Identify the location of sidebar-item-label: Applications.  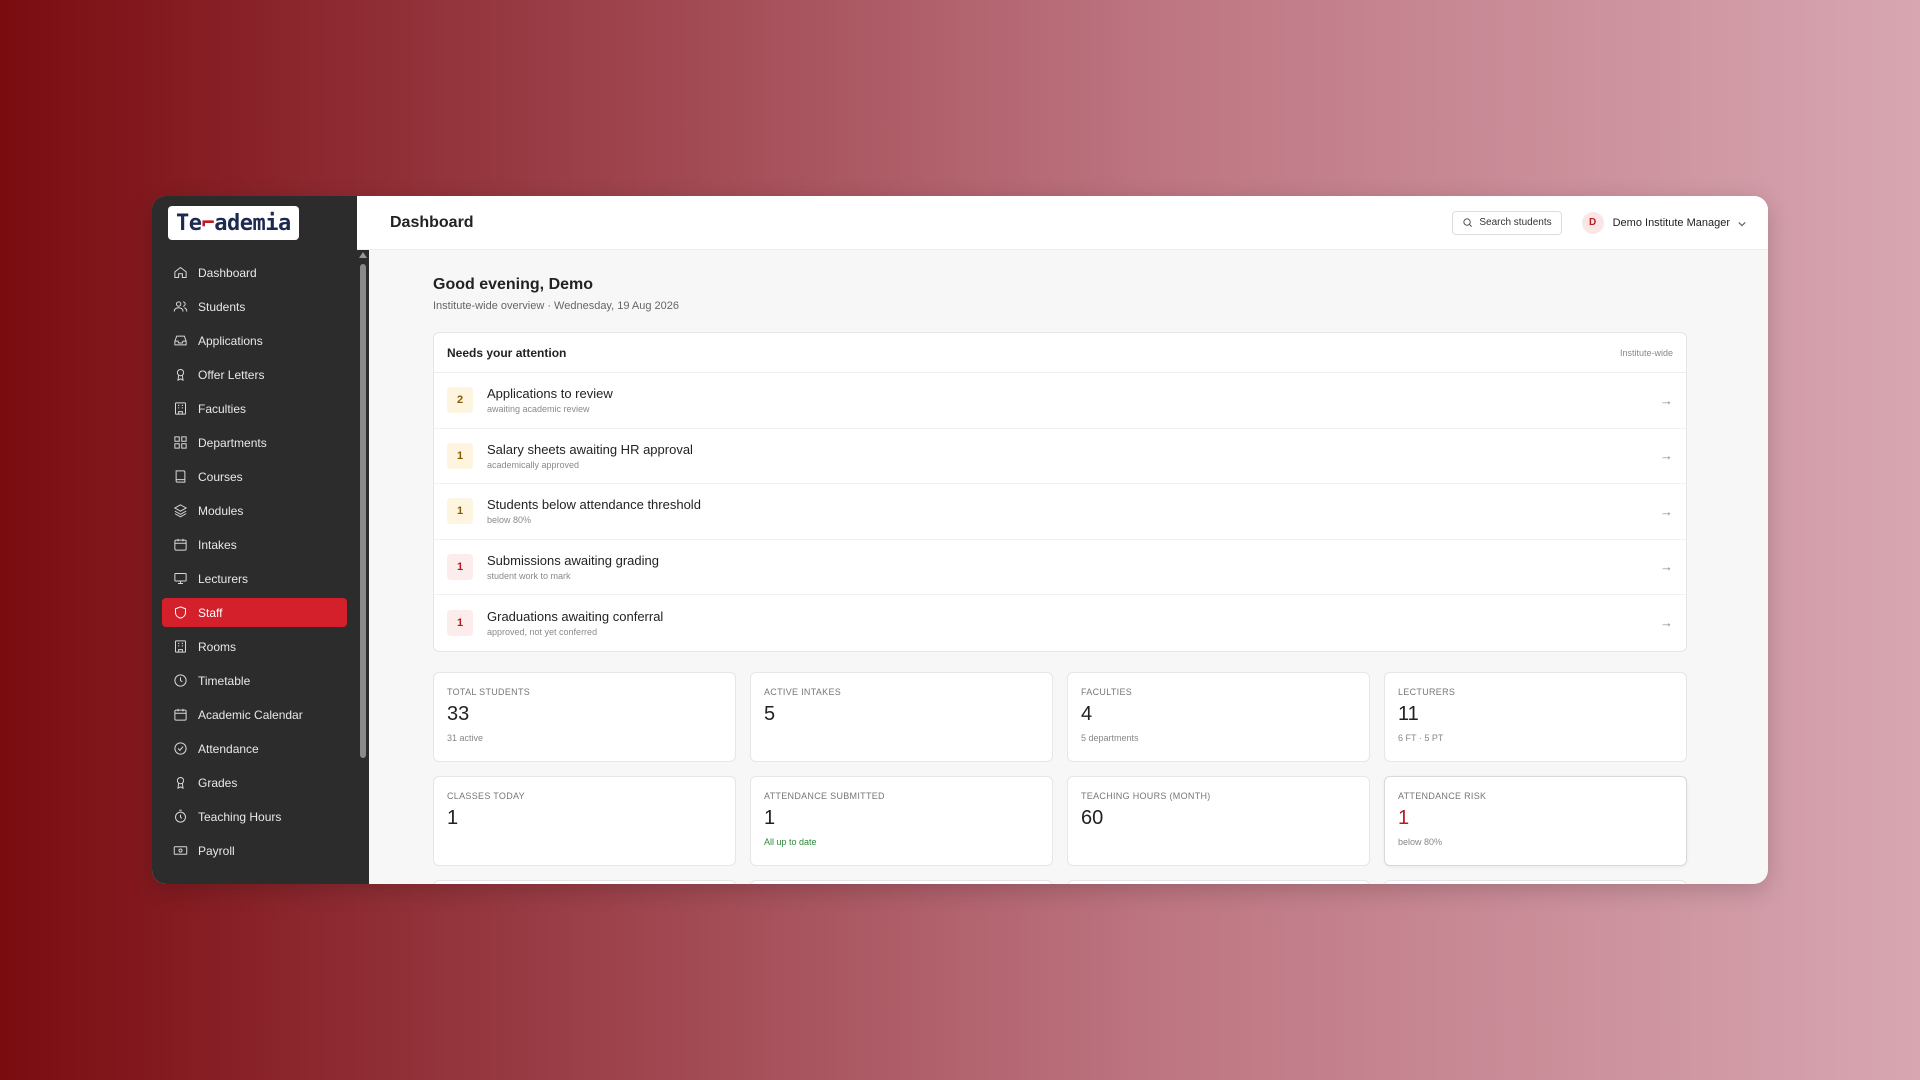
(230, 340).